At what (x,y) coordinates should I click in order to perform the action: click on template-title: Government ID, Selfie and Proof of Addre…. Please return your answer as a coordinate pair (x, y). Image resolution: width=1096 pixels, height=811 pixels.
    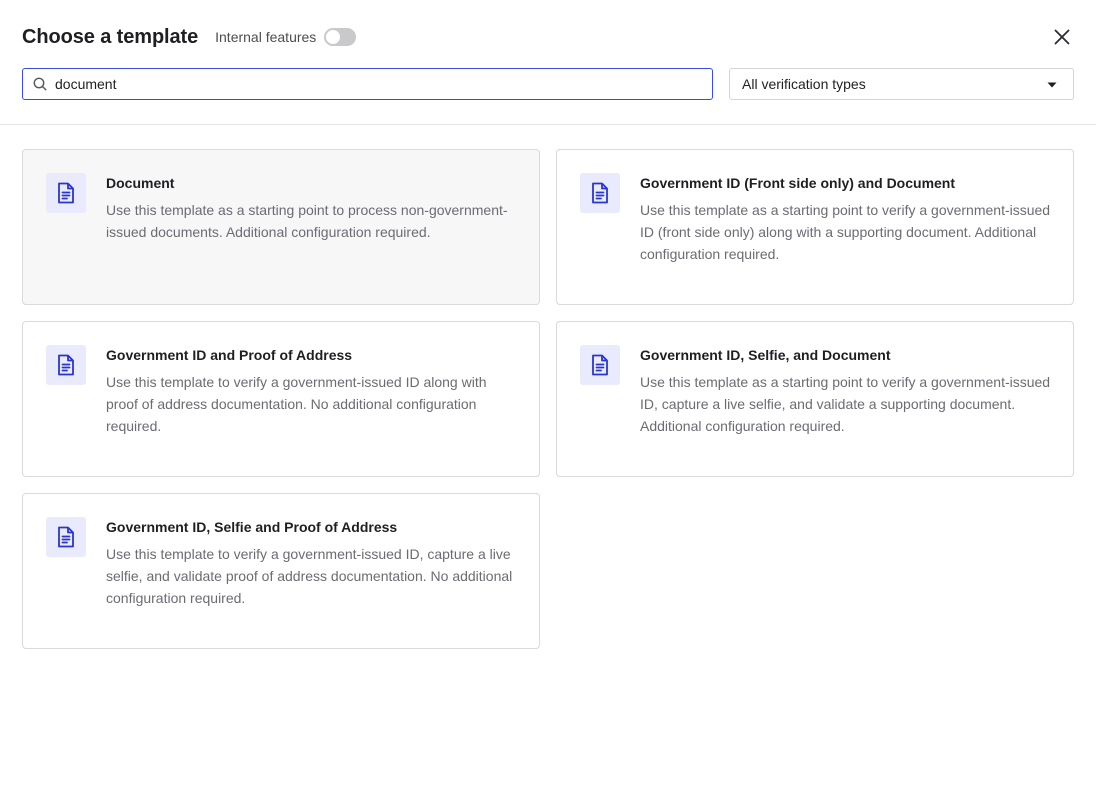
    Looking at the image, I should click on (252, 527).